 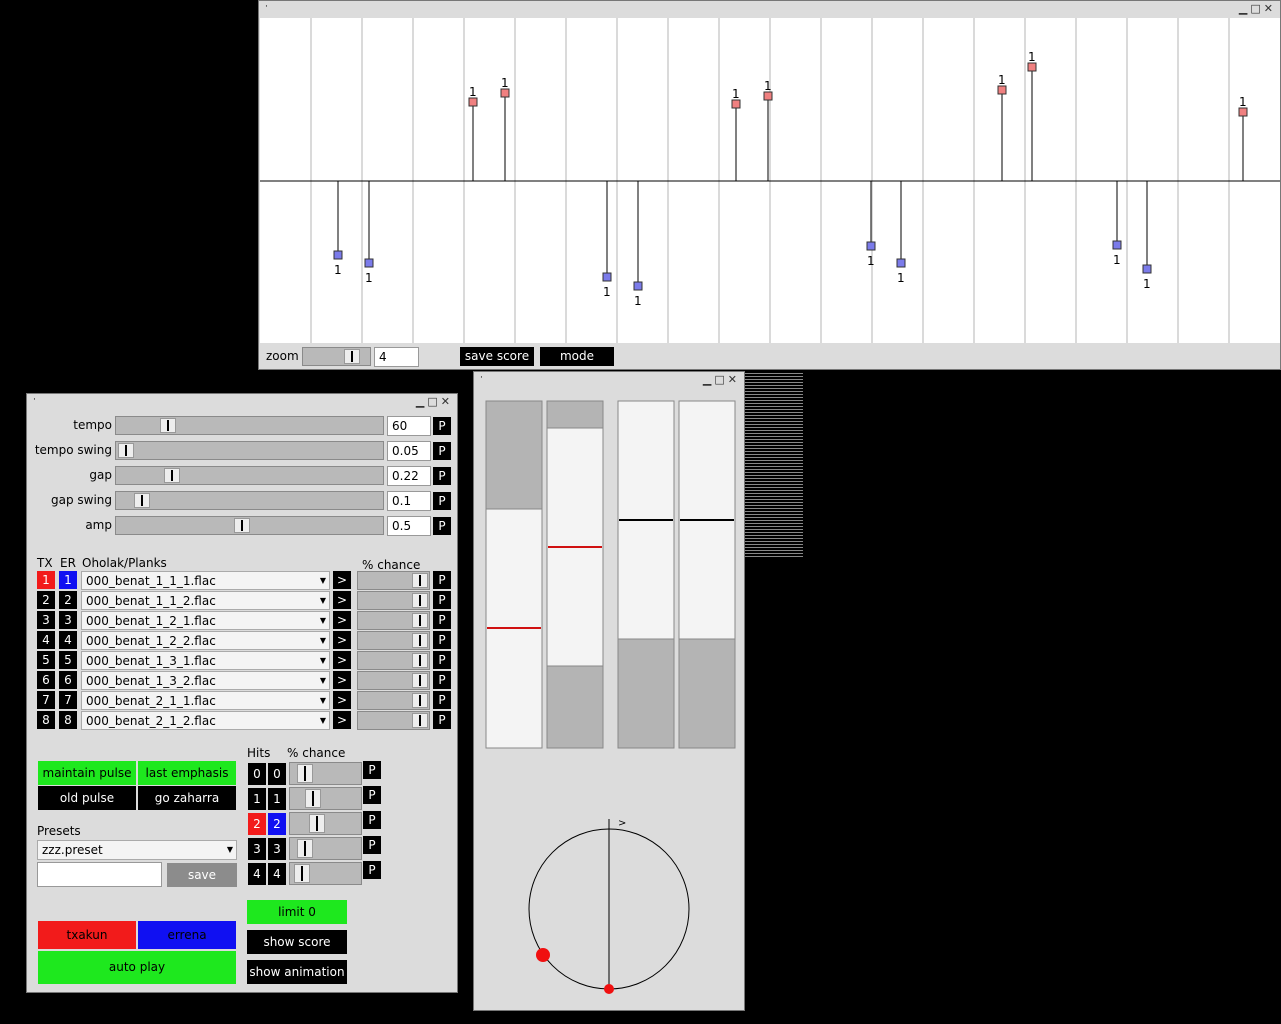 I want to click on tx-plank-button: 6, so click(x=46, y=680).